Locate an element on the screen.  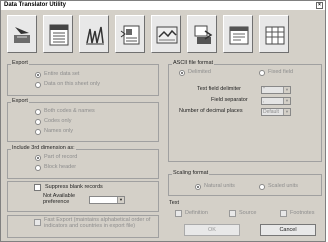
export-scope-group is located at coordinates (83, 80).